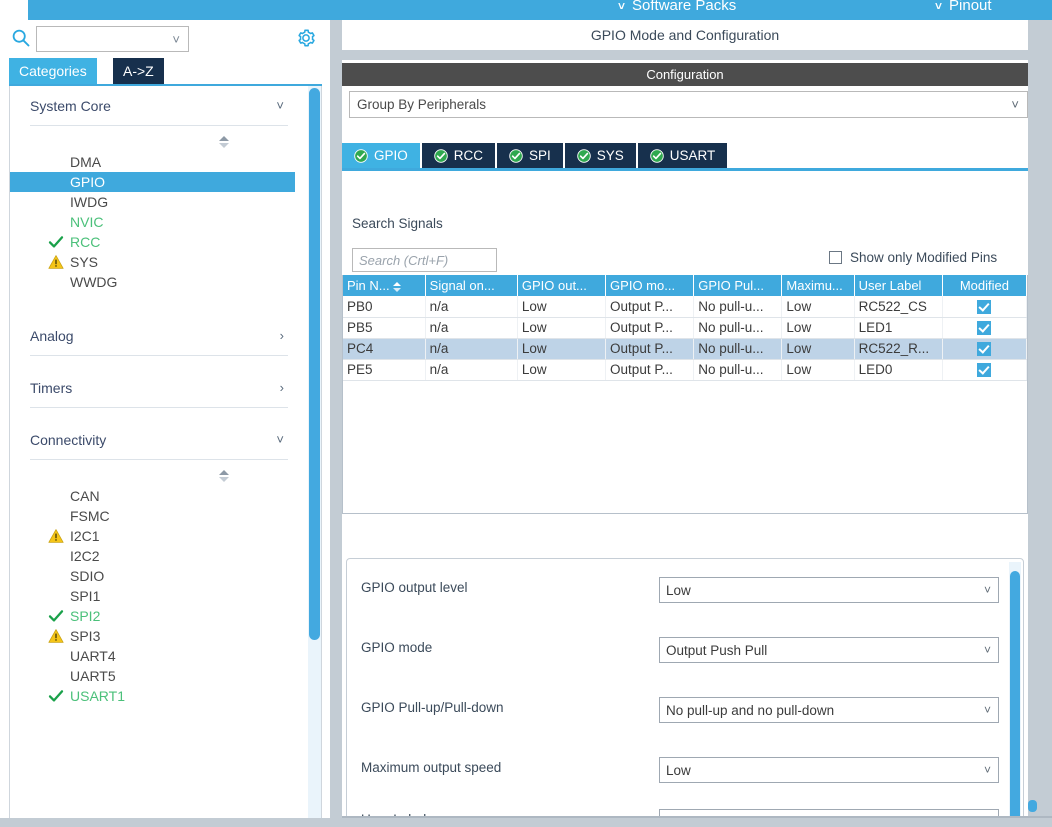 This screenshot has width=1052, height=827. I want to click on column-header-7: Modified, so click(984, 285).